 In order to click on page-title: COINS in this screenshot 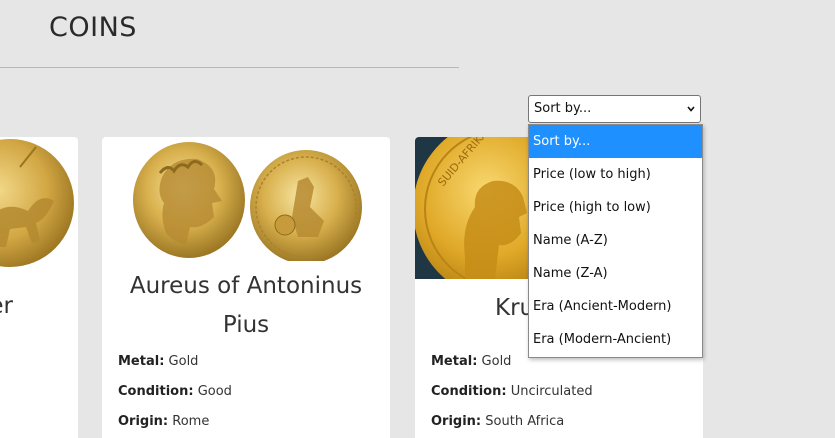, I will do `click(93, 27)`.